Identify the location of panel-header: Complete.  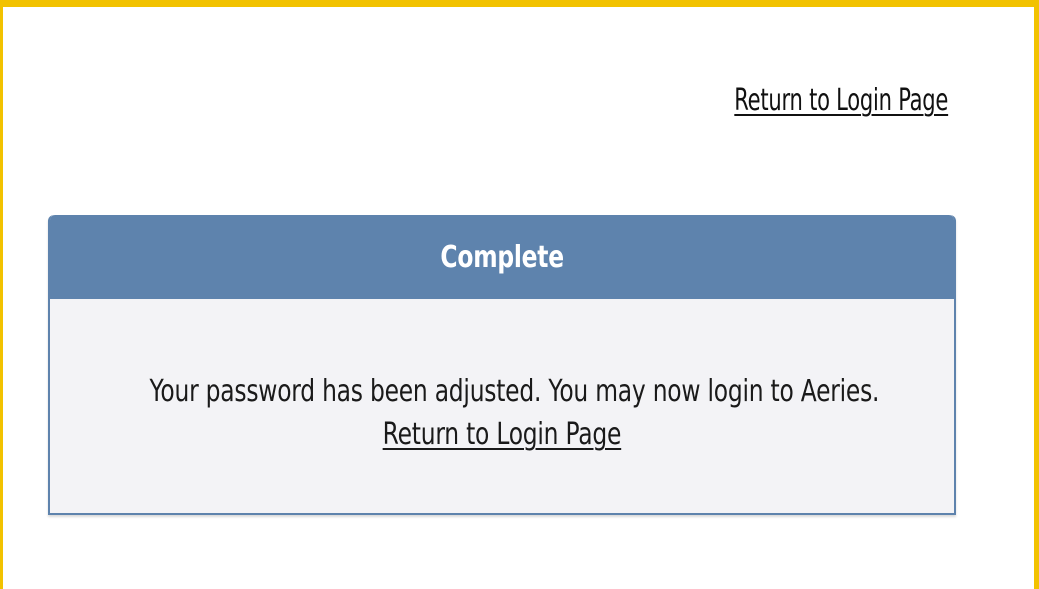
(502, 257).